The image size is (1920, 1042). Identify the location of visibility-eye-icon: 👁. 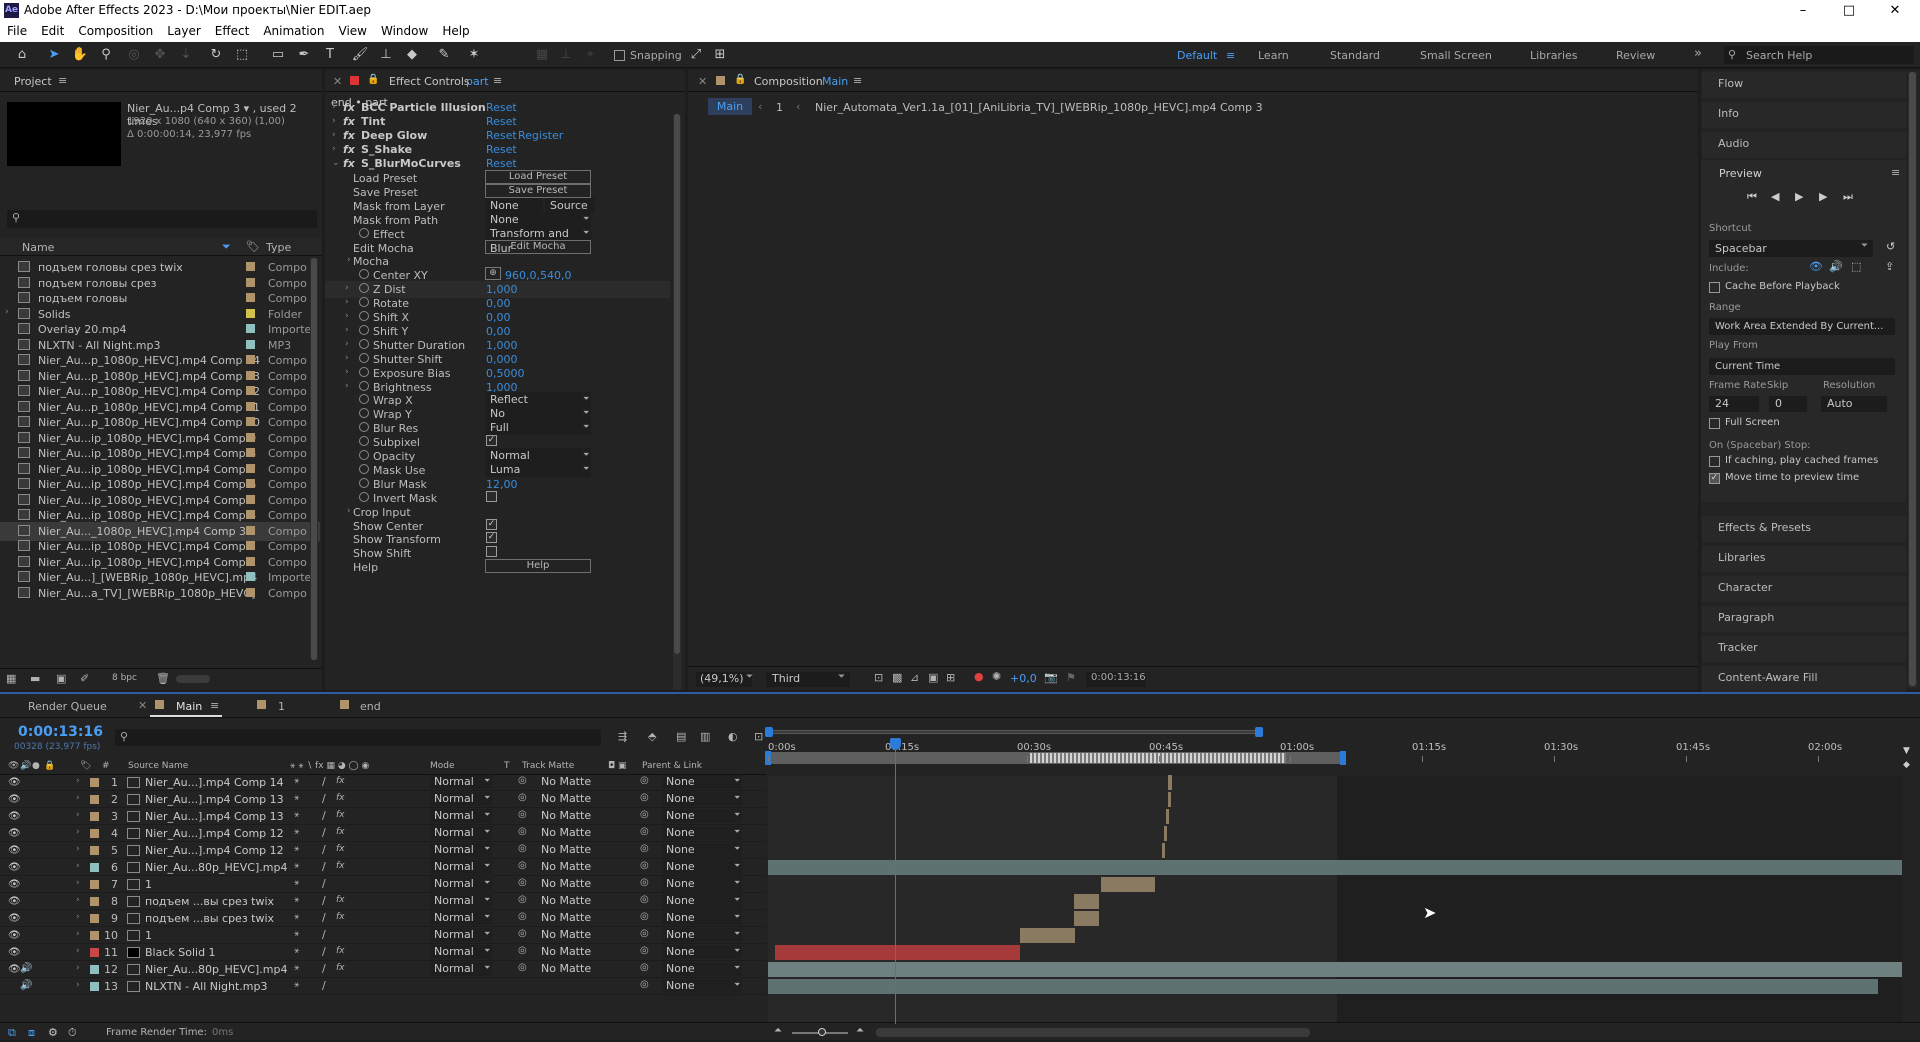
(14, 901).